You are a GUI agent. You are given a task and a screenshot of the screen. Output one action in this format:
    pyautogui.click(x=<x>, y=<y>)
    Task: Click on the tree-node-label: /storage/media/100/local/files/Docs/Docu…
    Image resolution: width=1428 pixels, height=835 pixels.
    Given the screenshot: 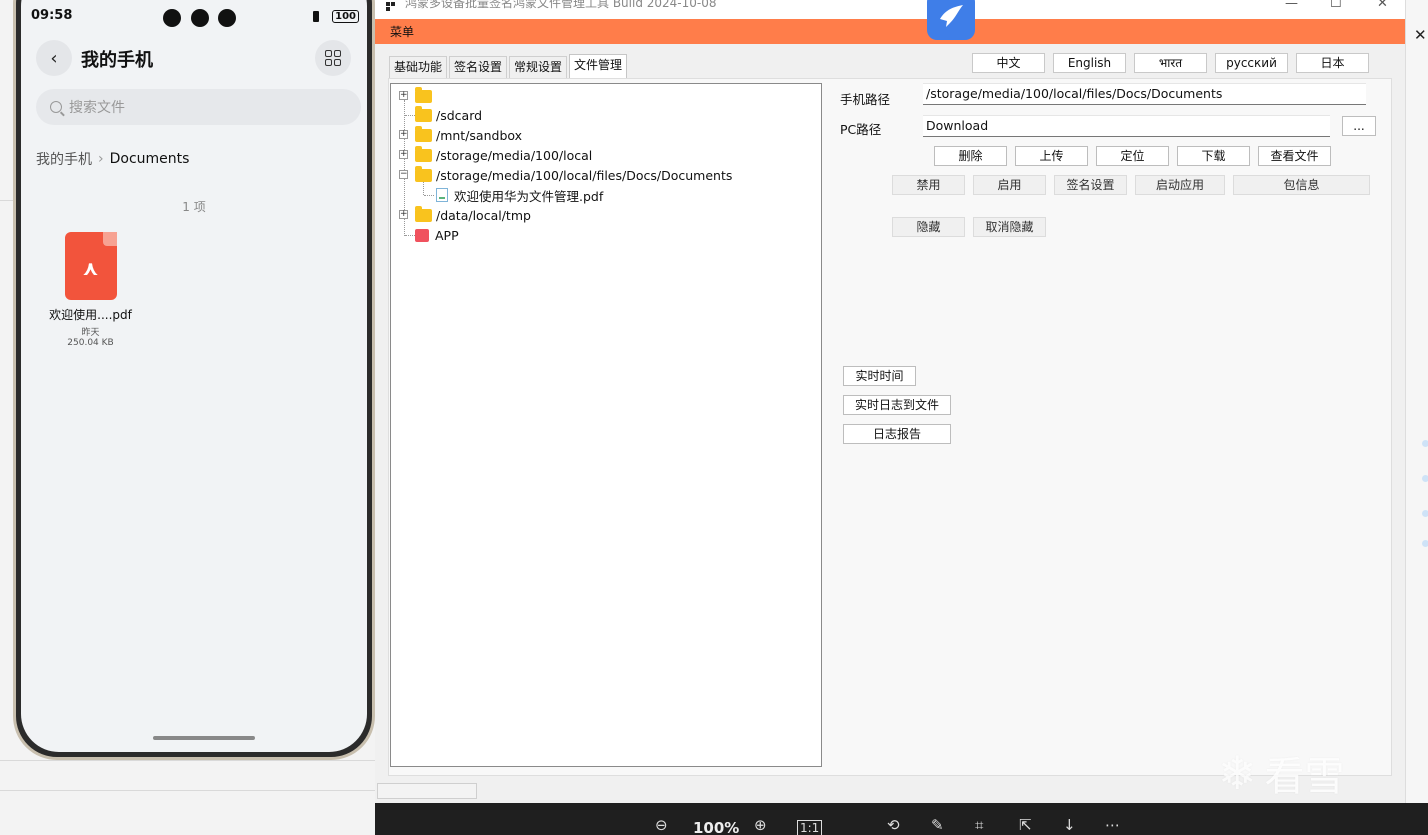 What is the action you would take?
    pyautogui.click(x=584, y=175)
    